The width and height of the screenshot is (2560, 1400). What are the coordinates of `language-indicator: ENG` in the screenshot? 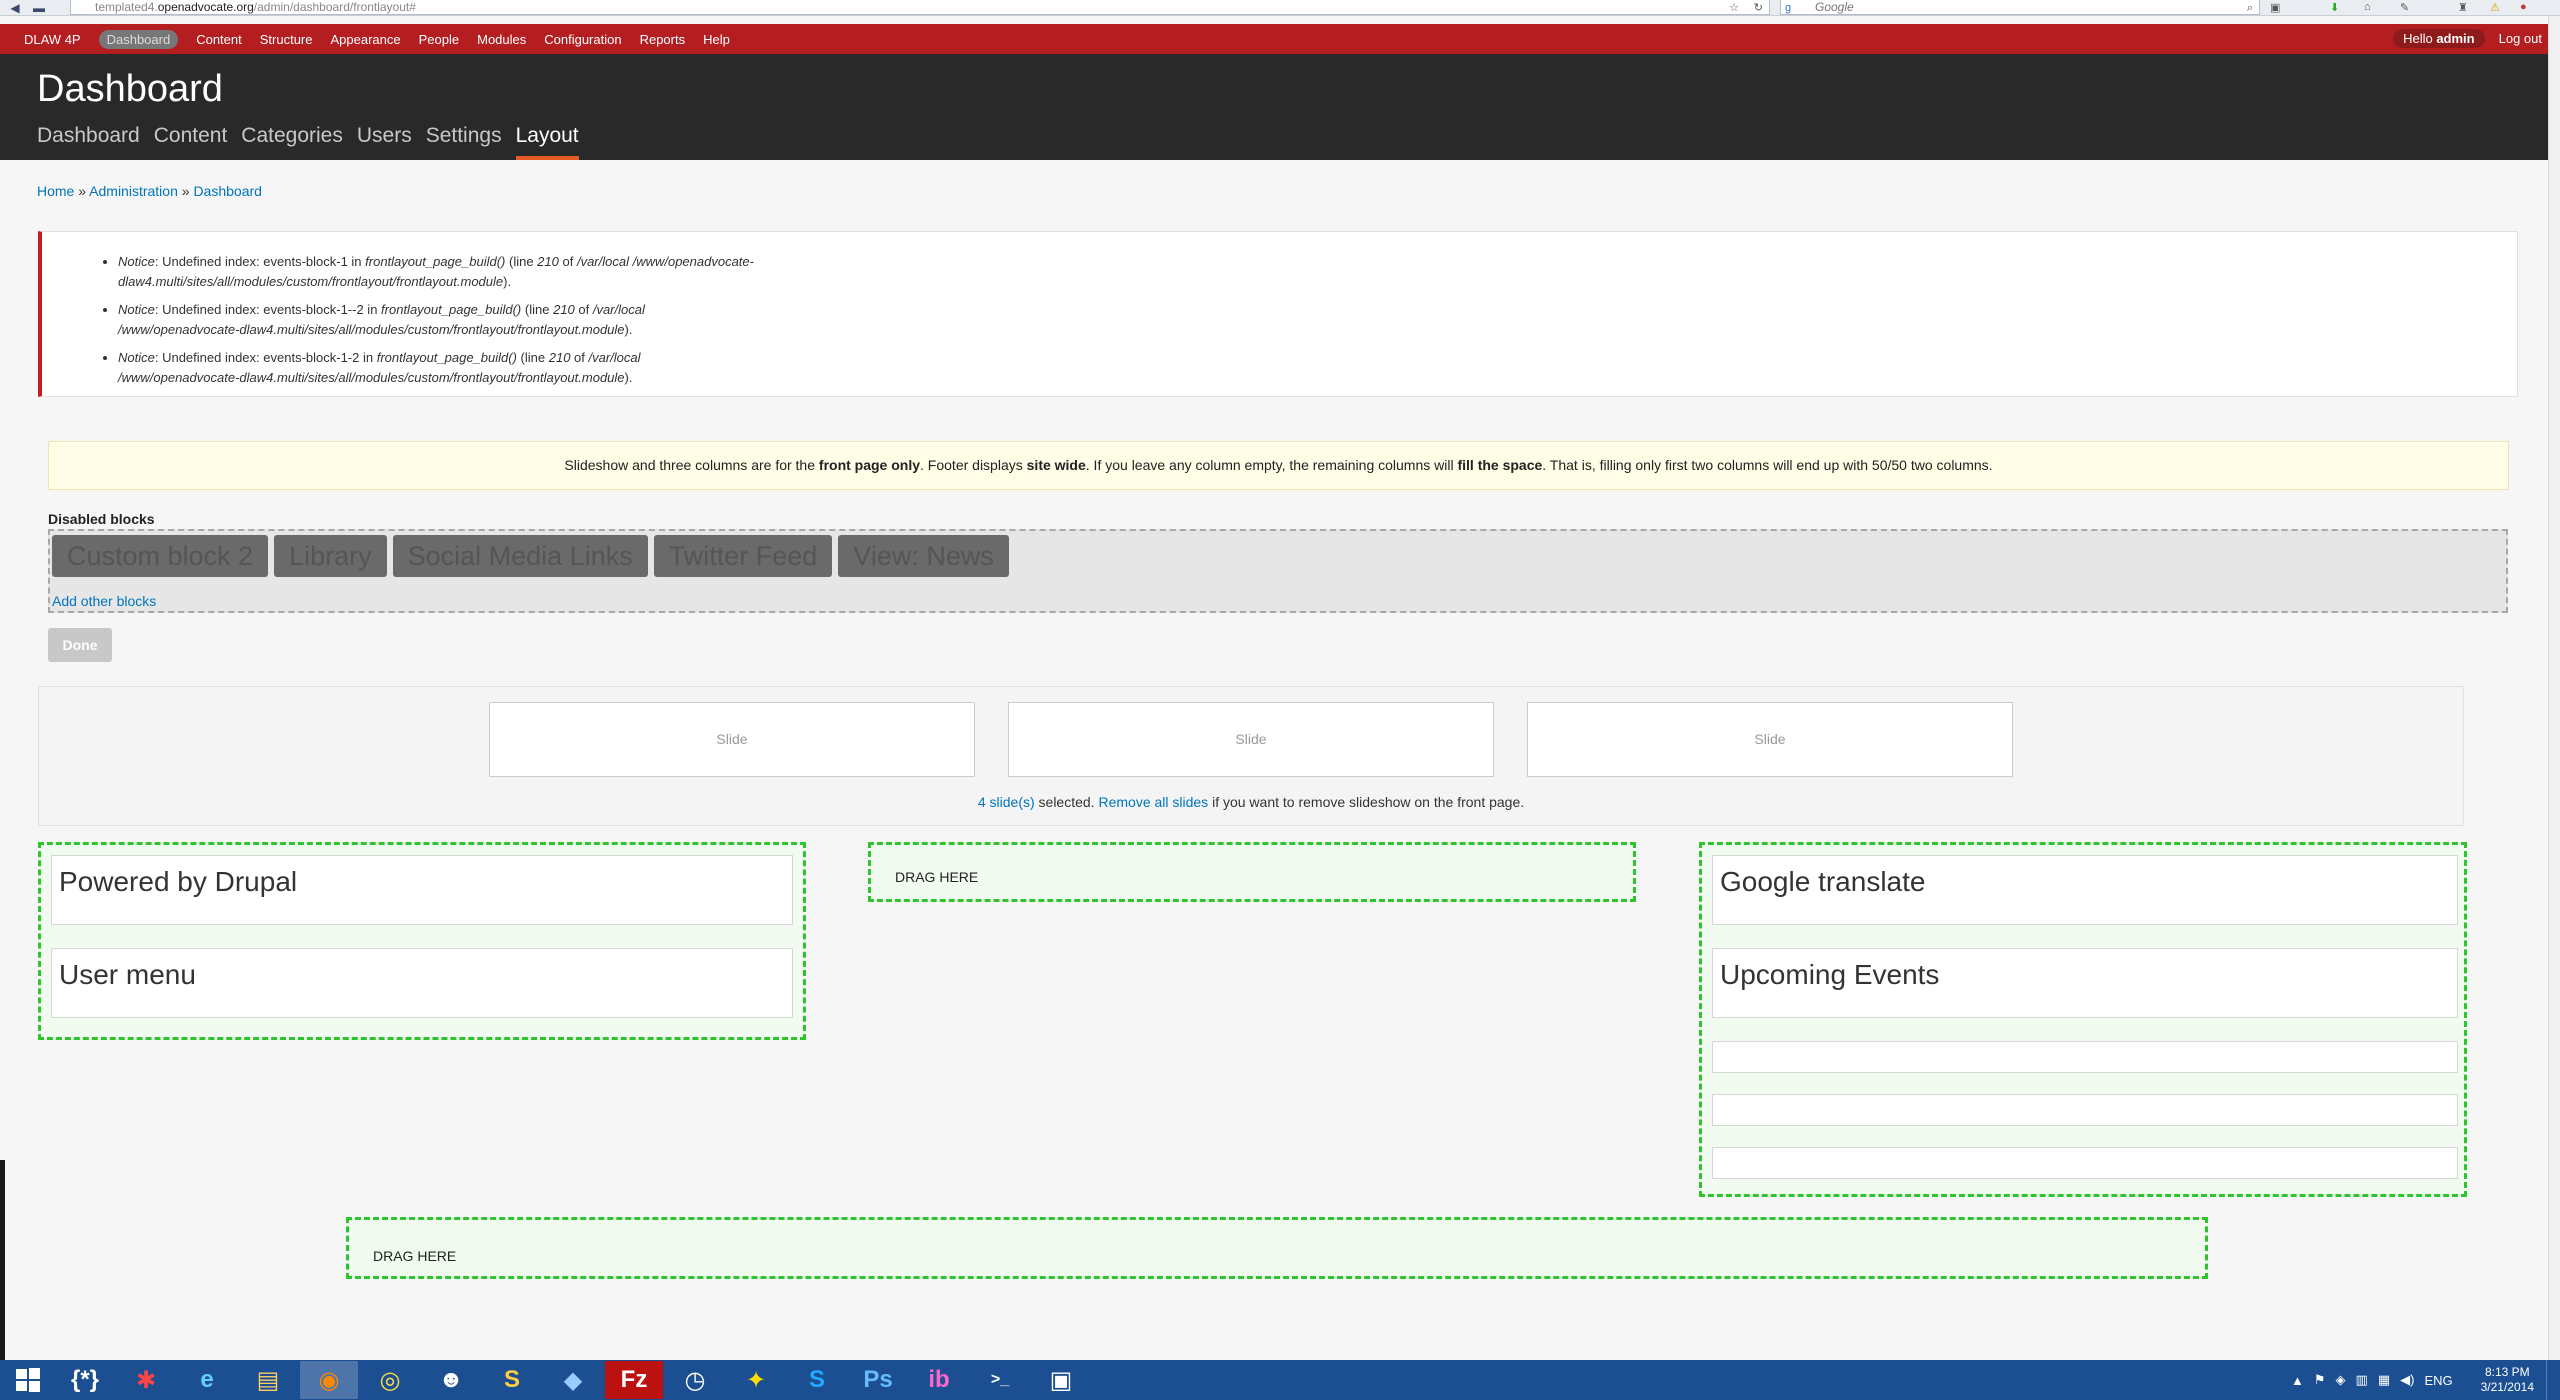 It's located at (2438, 1380).